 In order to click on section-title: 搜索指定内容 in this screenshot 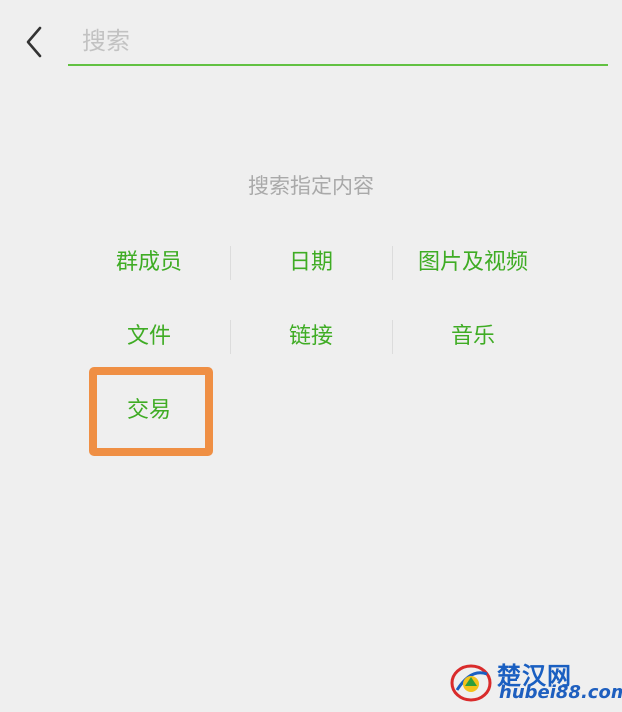, I will do `click(311, 186)`.